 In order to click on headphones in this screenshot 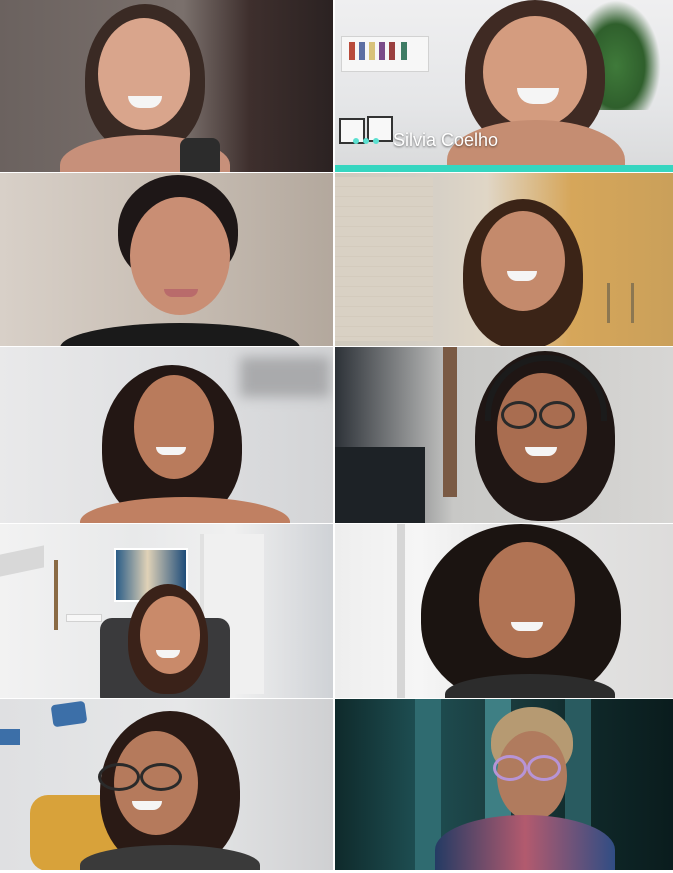, I will do `click(546, 388)`.